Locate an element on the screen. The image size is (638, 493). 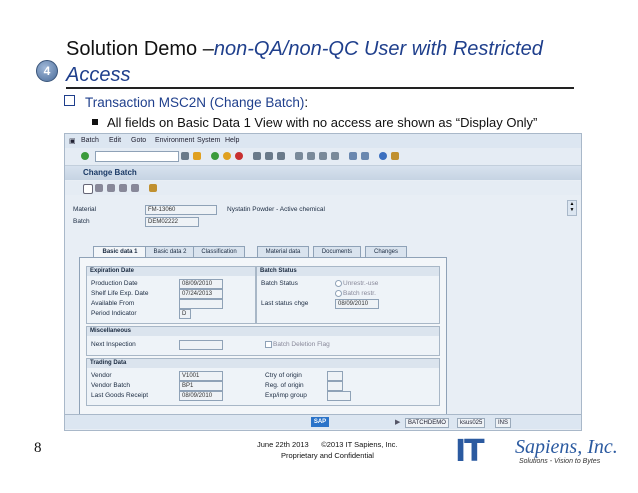
cancel-icon is located at coordinates (239, 156).